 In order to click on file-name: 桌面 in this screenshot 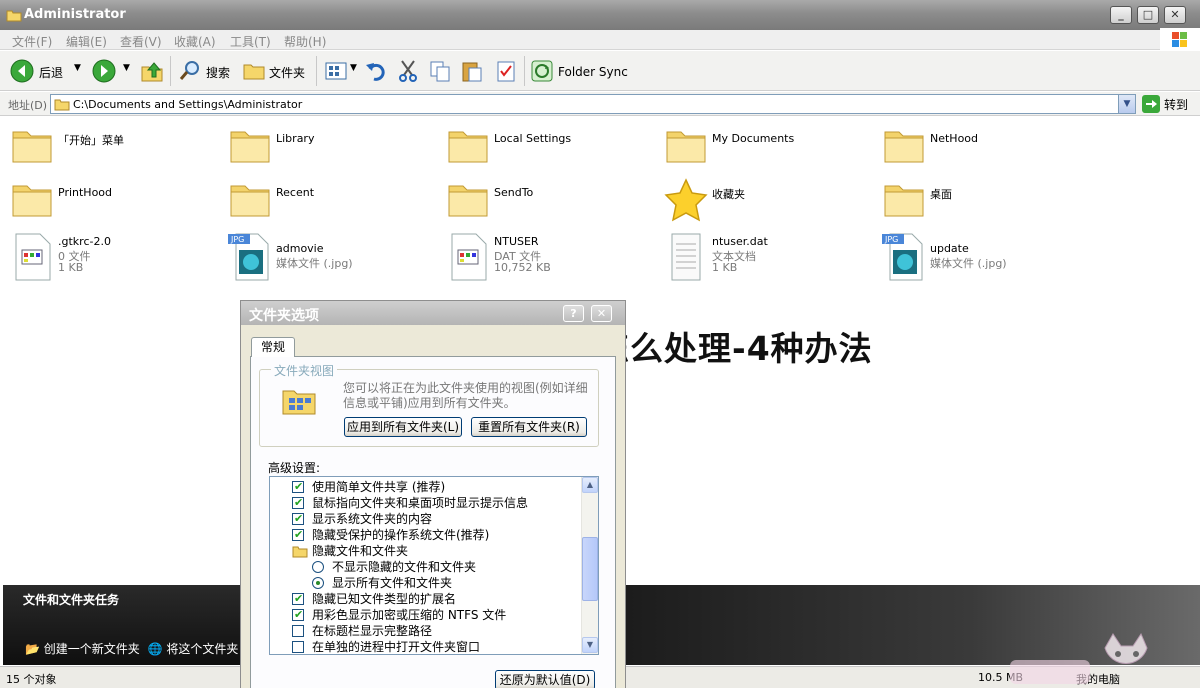, I will do `click(941, 194)`.